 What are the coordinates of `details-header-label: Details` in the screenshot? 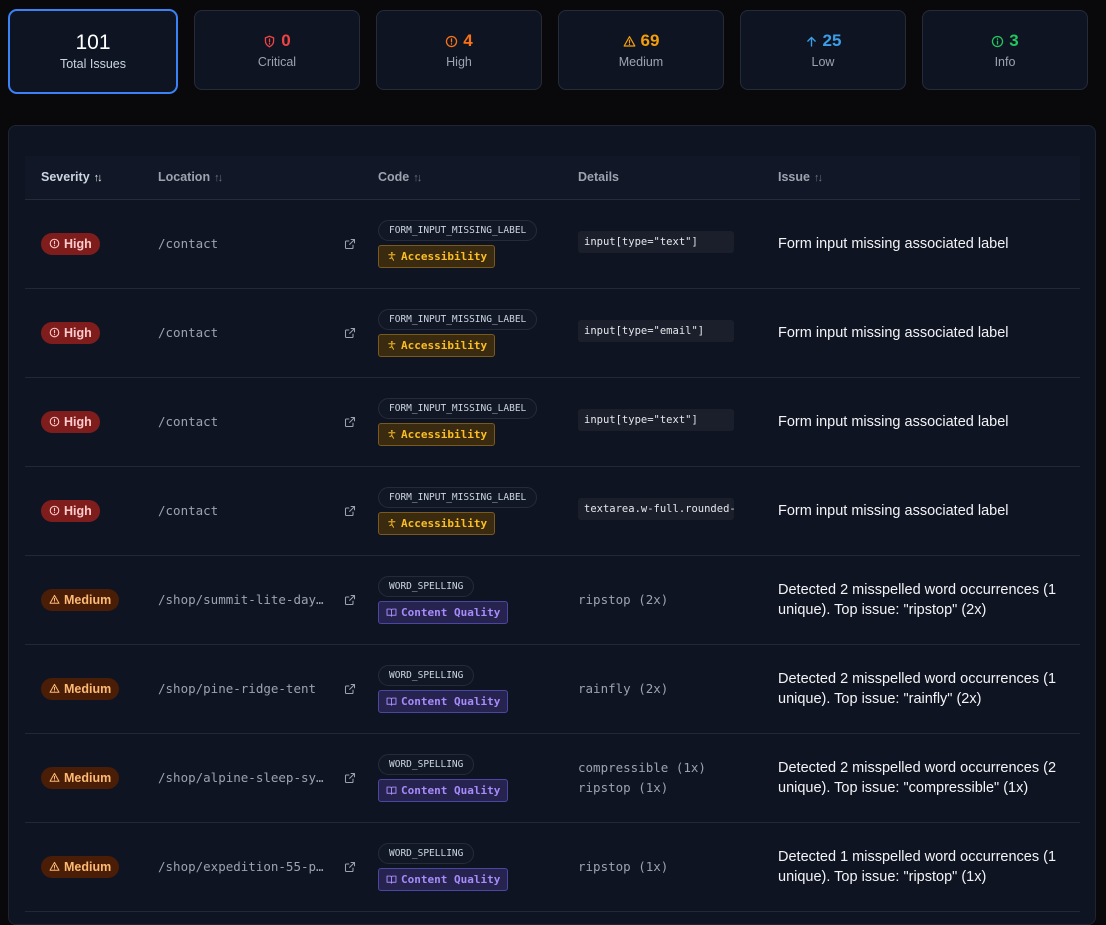 It's located at (598, 177).